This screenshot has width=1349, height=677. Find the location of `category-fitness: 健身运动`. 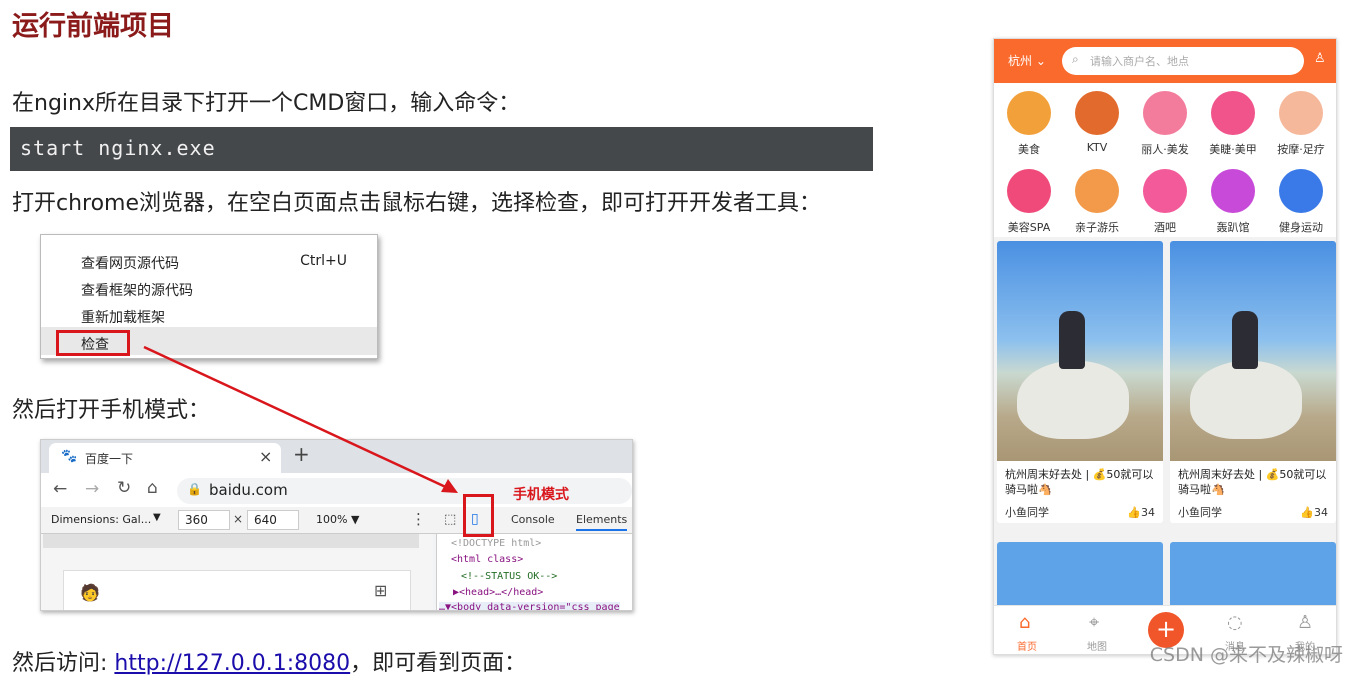

category-fitness: 健身运动 is located at coordinates (1301, 202).